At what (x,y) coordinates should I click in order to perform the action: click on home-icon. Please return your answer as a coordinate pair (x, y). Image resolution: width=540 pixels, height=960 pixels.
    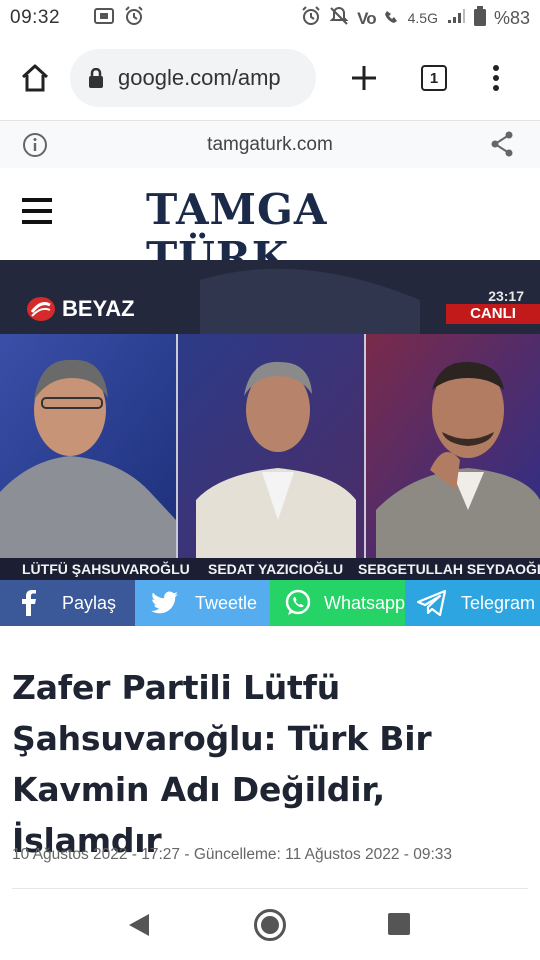
    Looking at the image, I should click on (35, 78).